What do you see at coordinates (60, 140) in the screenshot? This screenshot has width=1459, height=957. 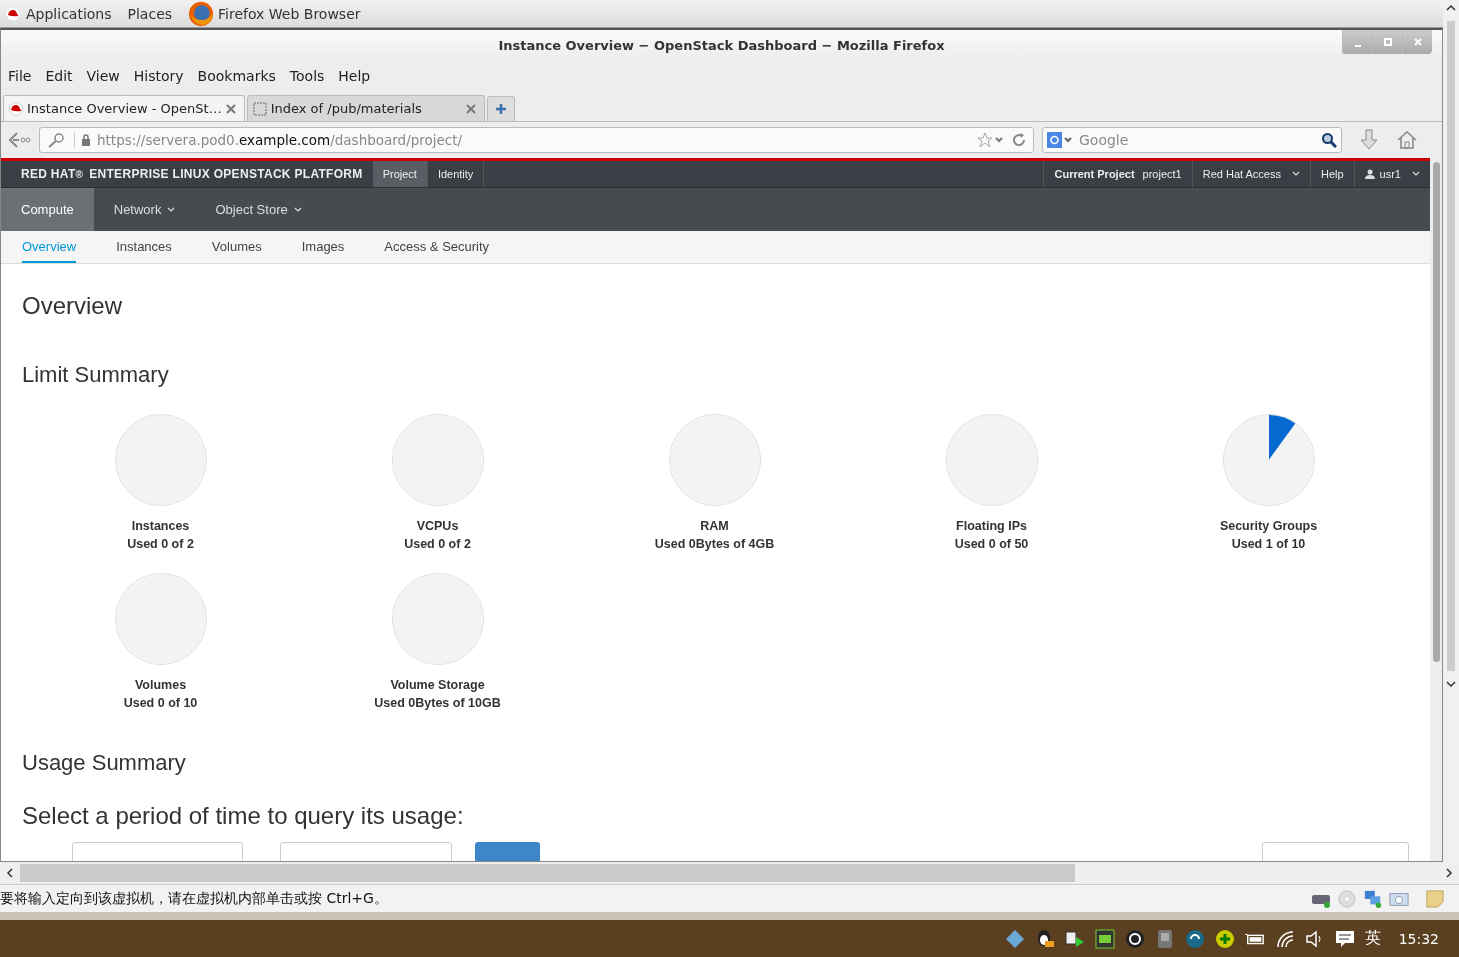 I see `key-icon` at bounding box center [60, 140].